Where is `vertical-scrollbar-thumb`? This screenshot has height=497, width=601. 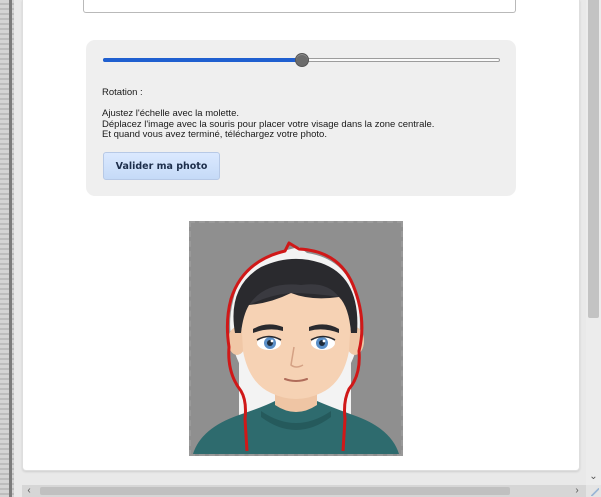
vertical-scrollbar-thumb is located at coordinates (593, 159).